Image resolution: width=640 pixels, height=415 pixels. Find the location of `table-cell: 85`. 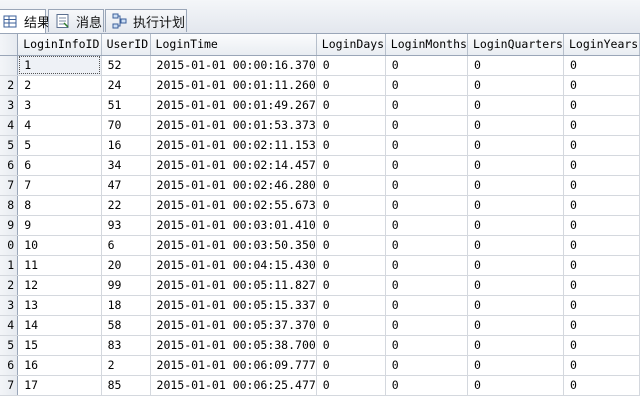

table-cell: 85 is located at coordinates (126, 385).